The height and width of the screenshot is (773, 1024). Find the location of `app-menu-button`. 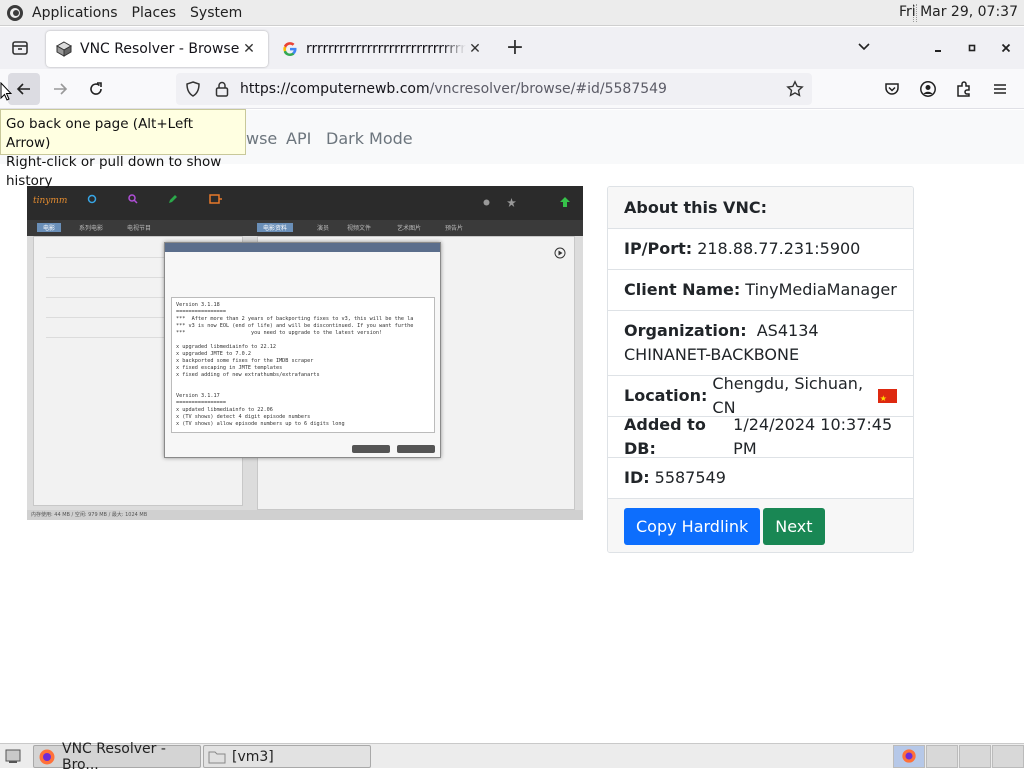

app-menu-button is located at coordinates (1000, 89).